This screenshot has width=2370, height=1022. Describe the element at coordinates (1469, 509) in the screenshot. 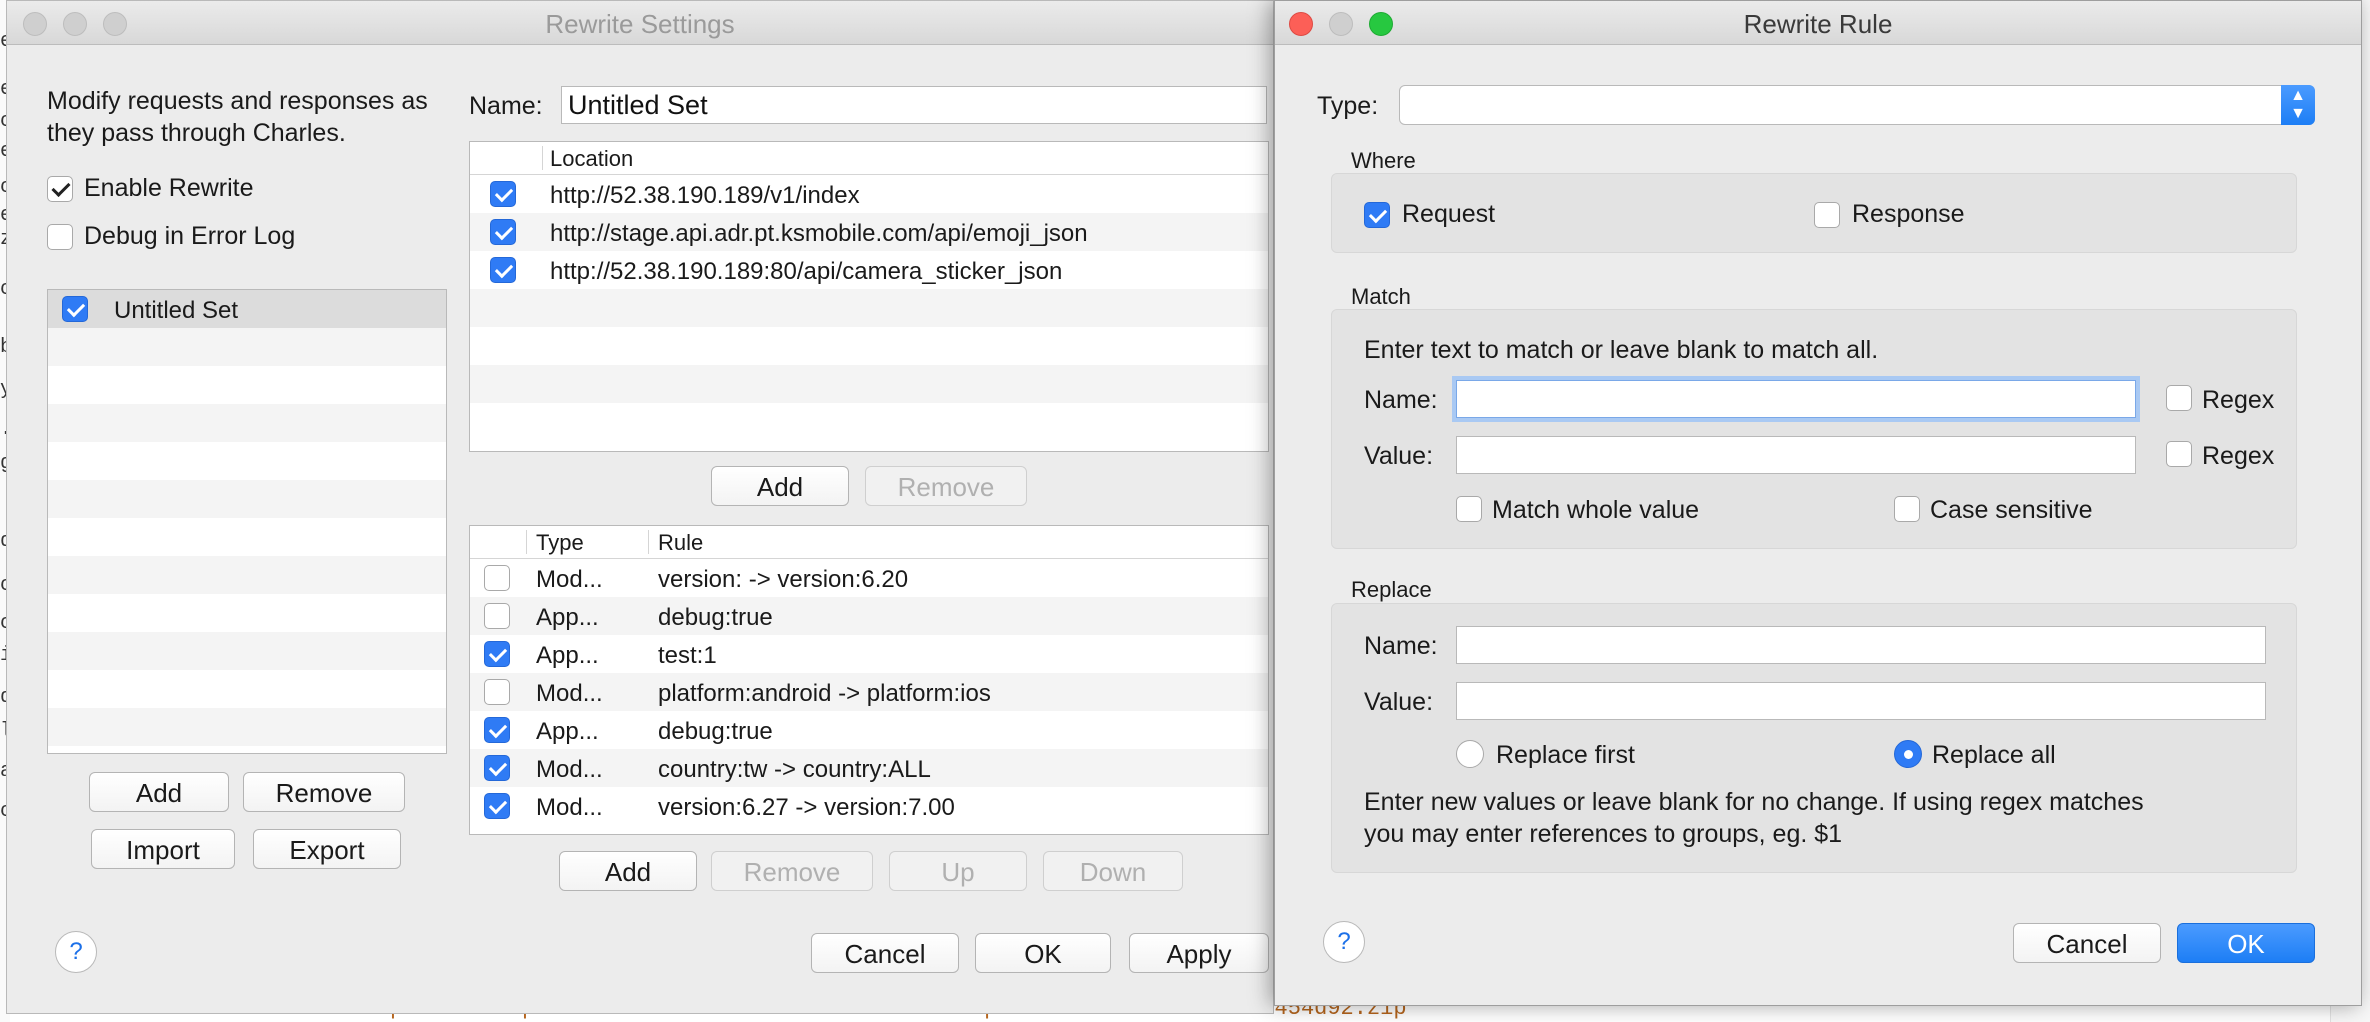

I see `match-whole-checkbox` at that location.